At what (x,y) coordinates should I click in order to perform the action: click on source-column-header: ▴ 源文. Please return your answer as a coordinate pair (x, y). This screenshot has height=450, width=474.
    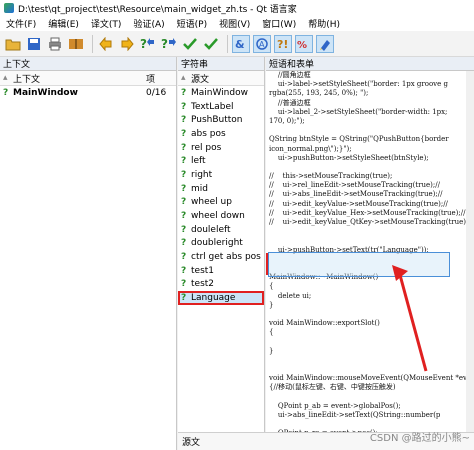
    Looking at the image, I should click on (221, 78).